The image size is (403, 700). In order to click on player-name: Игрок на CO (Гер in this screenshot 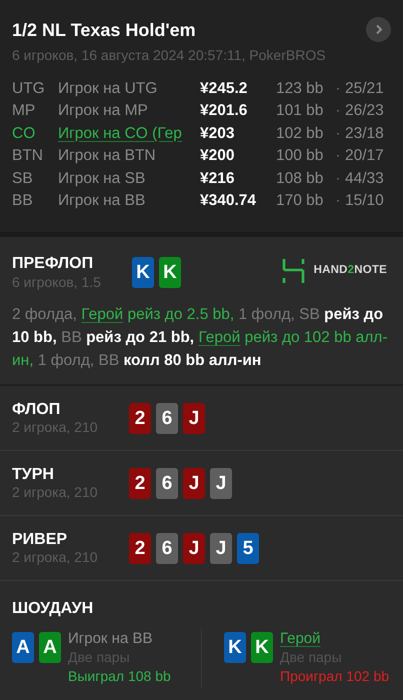, I will do `click(129, 133)`.